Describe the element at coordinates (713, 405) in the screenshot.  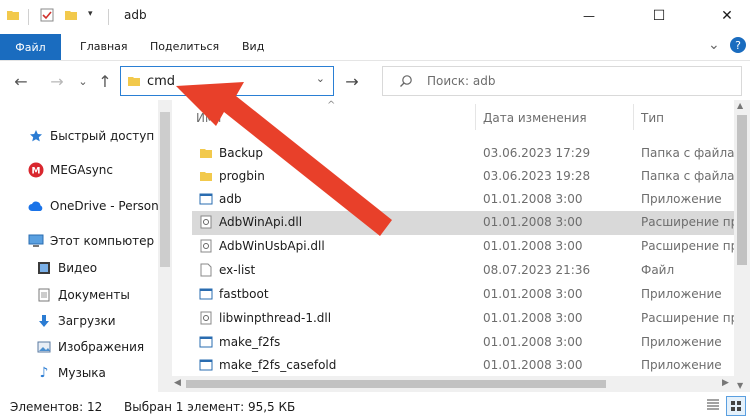
I see `details-view-icon` at that location.